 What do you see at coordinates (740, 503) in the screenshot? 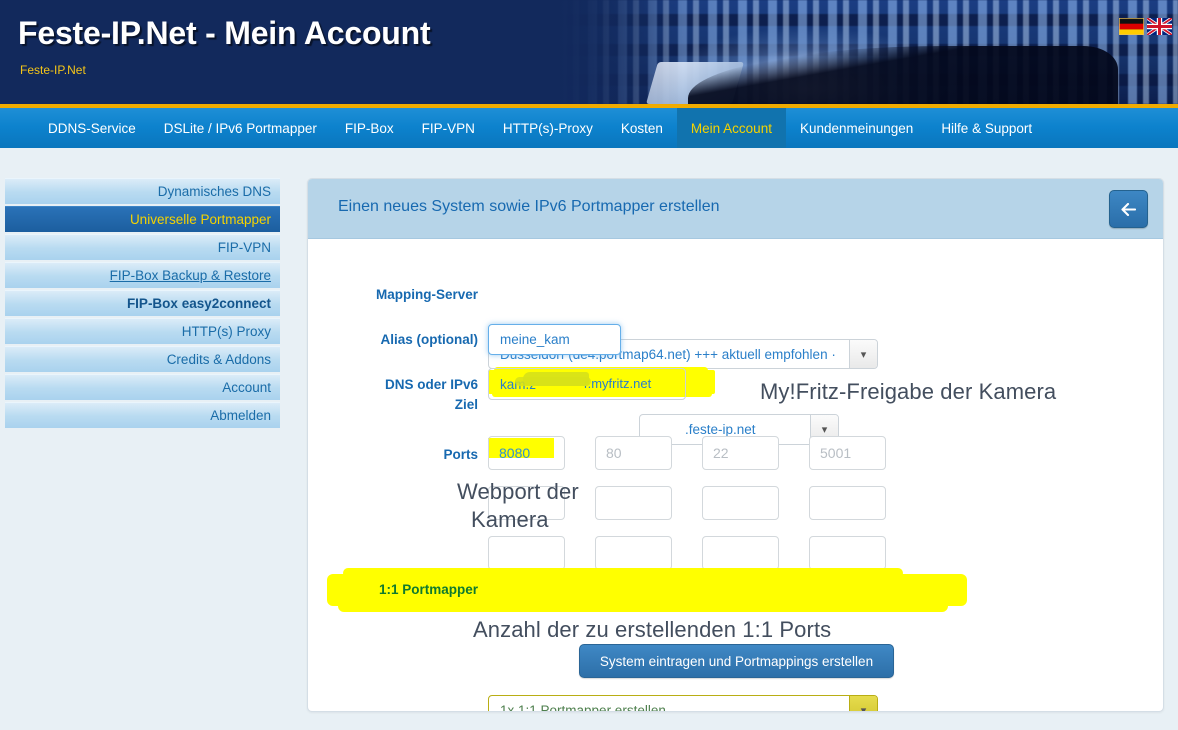
I see `port-input-r2c3` at bounding box center [740, 503].